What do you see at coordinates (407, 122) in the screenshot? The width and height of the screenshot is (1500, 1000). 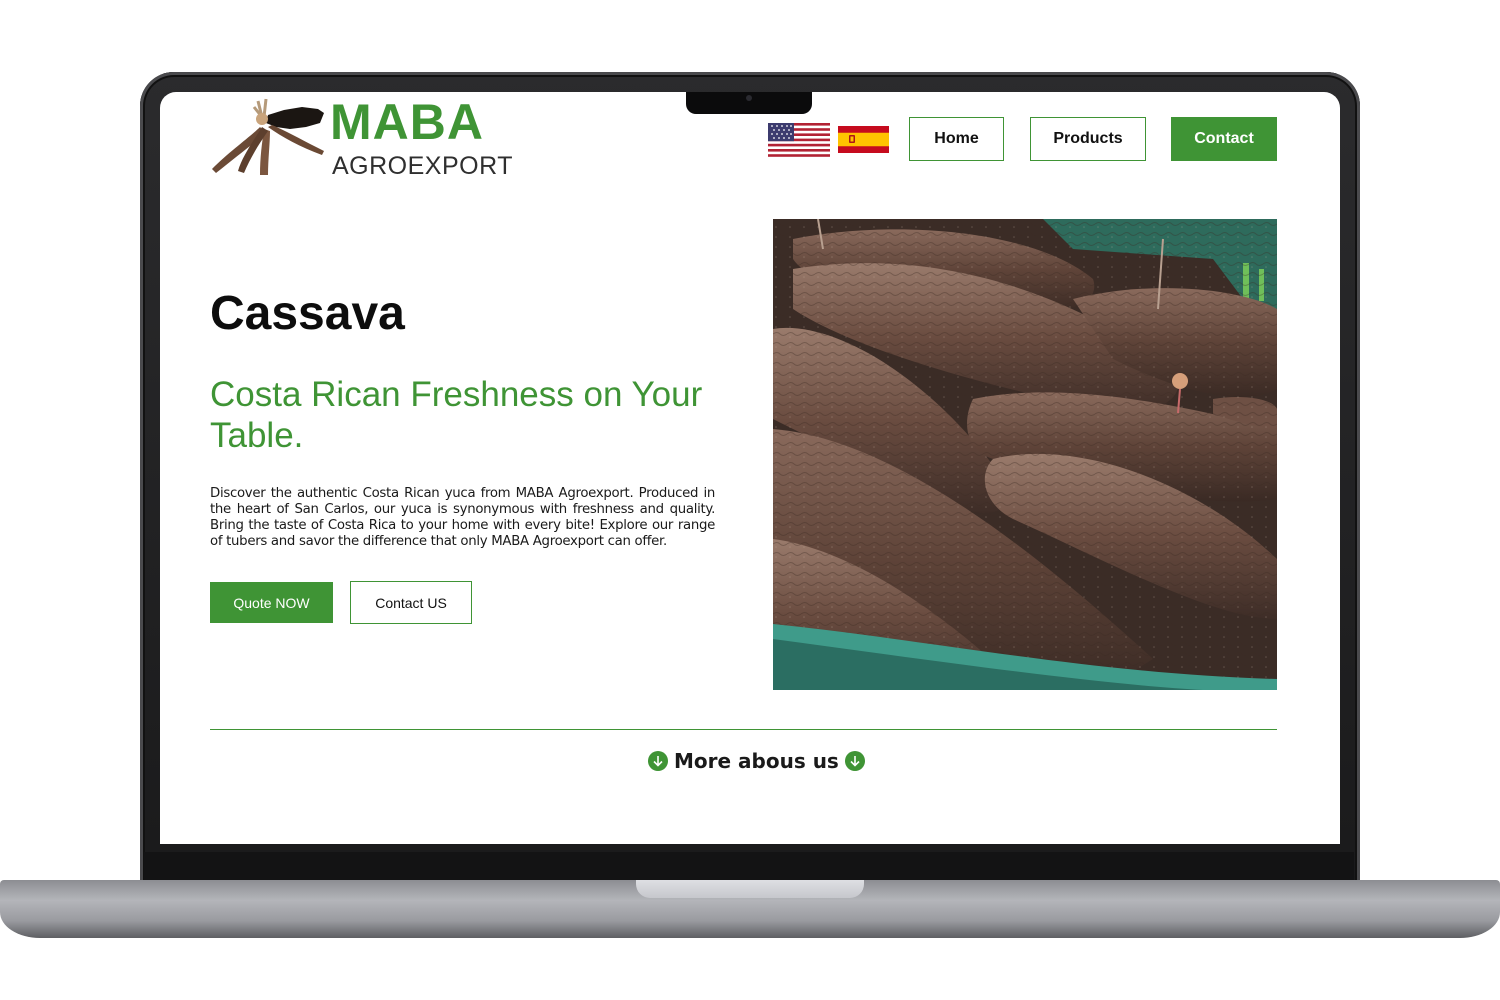 I see `brand-name: MABA` at bounding box center [407, 122].